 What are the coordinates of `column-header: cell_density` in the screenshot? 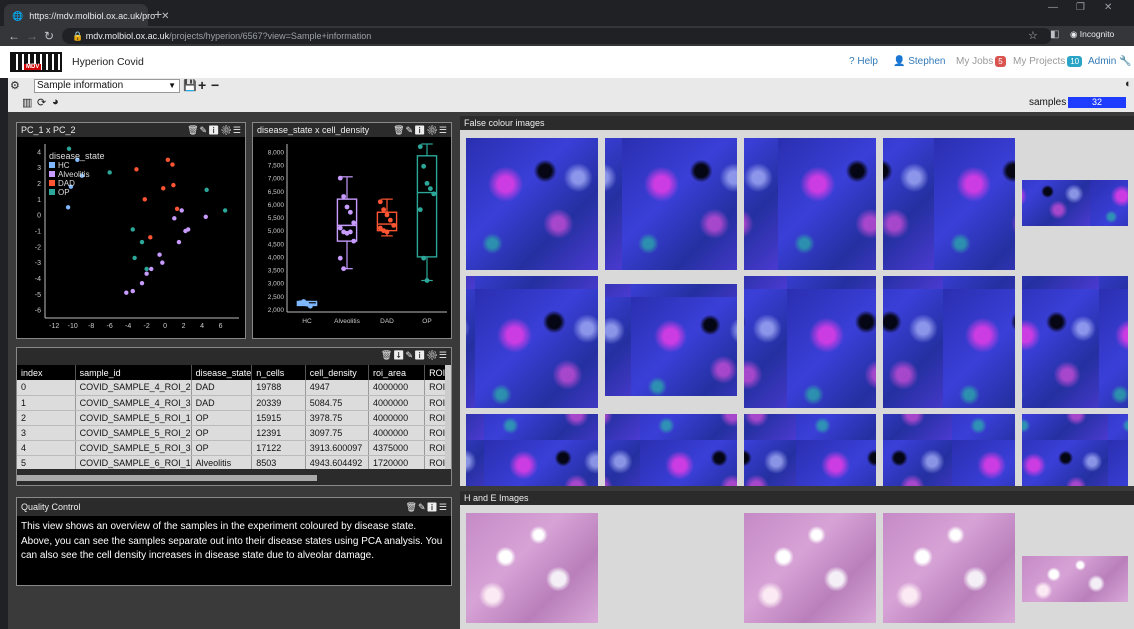 It's located at (337, 372).